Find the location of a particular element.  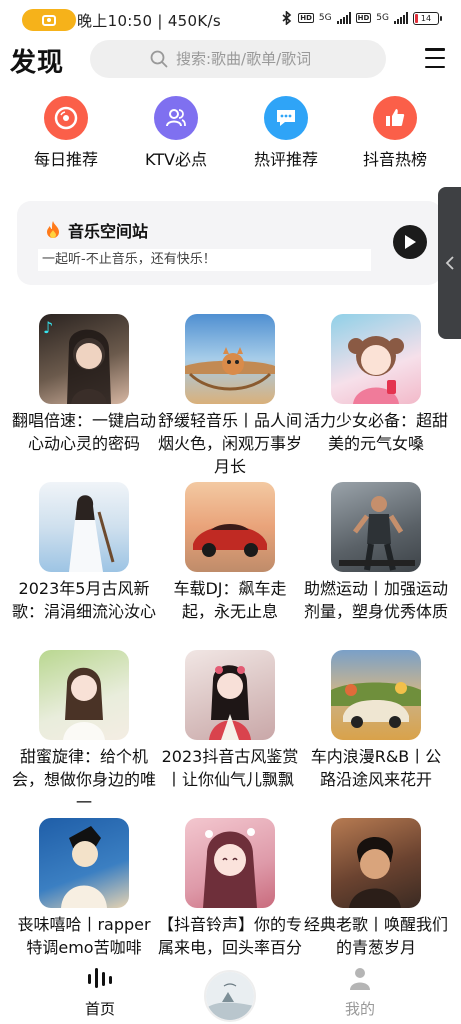

station-title-row: 音乐空间站 is located at coordinates (96, 230).